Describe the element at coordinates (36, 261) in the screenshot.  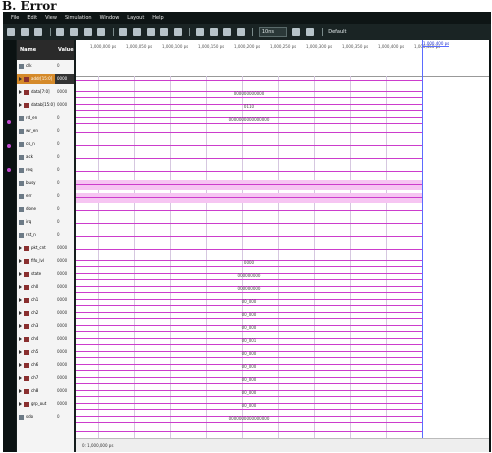
I see `signal-name-row: fifo_lvl` at that location.